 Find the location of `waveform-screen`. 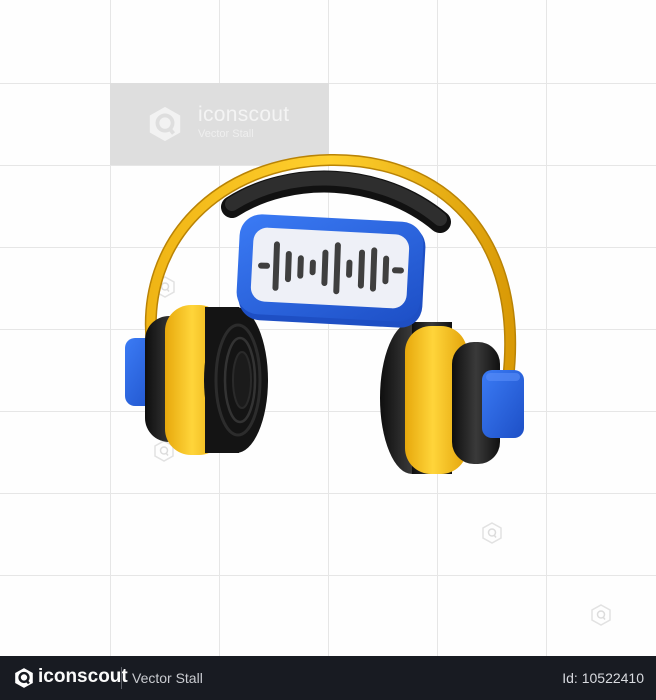

waveform-screen is located at coordinates (331, 271).